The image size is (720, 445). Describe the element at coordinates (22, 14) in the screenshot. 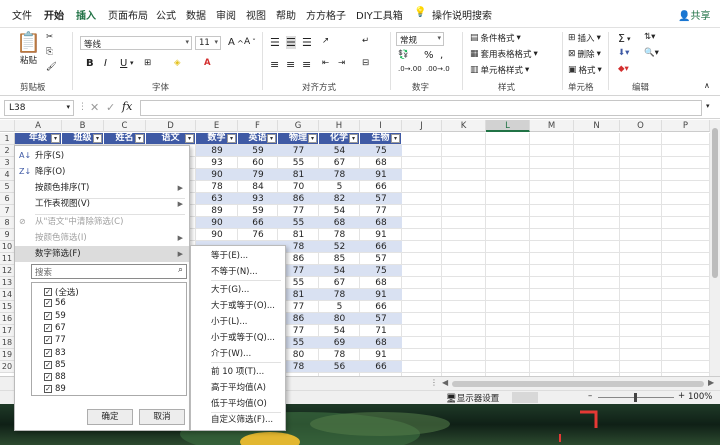

I see `tab-file: 文件` at that location.